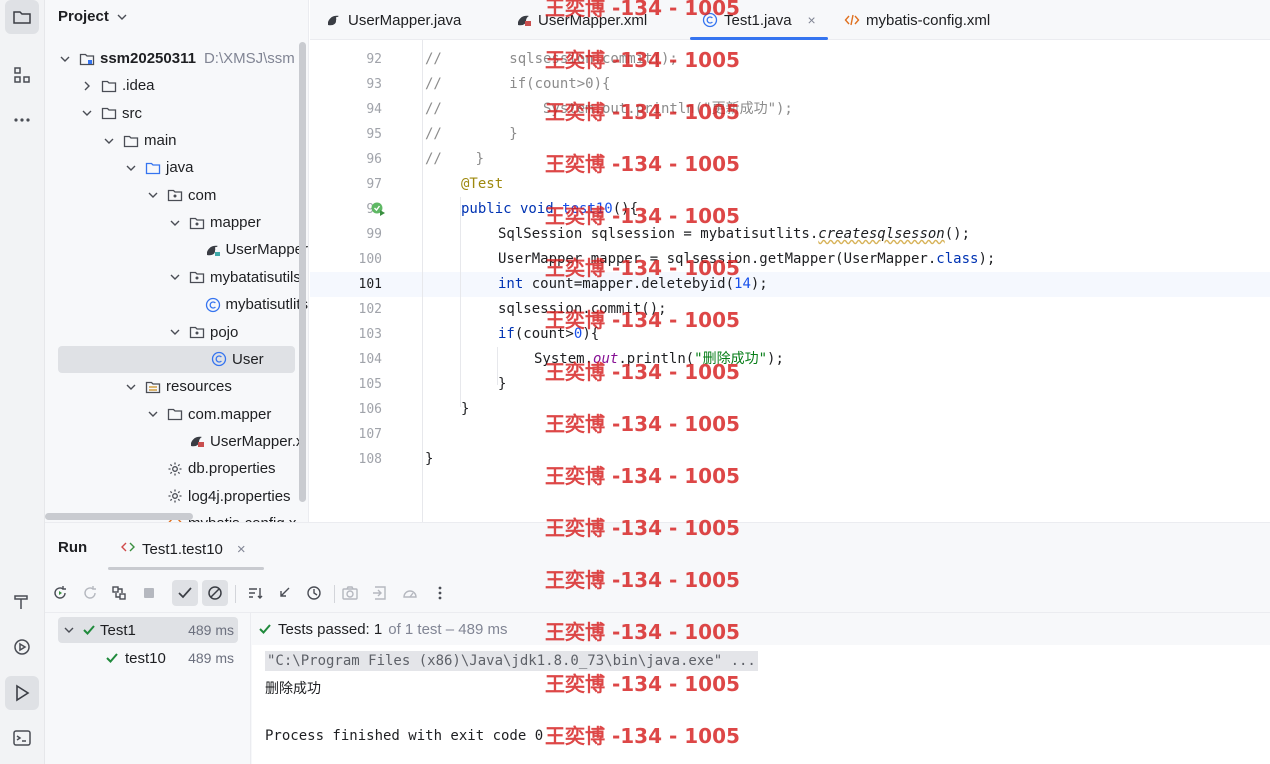 The image size is (1270, 764). What do you see at coordinates (176, 359) in the screenshot?
I see `tree-item: User` at bounding box center [176, 359].